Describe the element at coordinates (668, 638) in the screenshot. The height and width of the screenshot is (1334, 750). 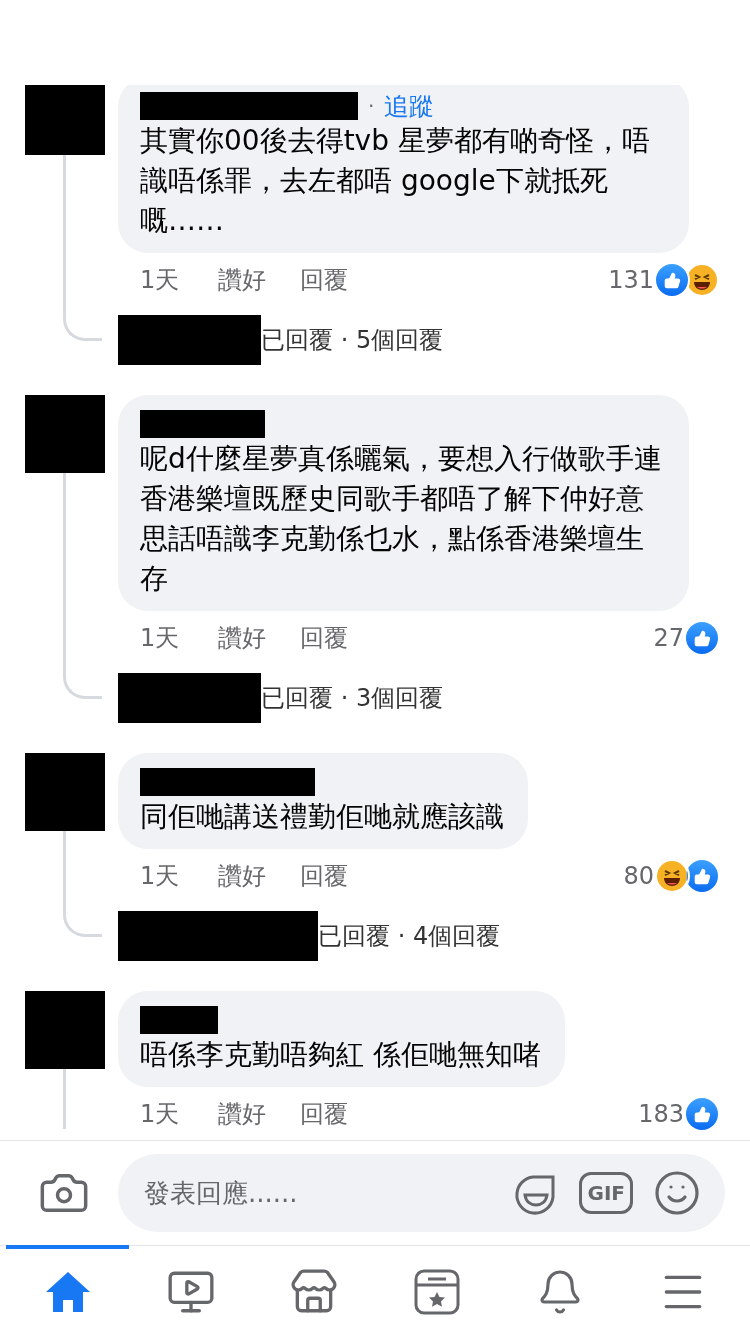
I see `reaction-count: 27` at that location.